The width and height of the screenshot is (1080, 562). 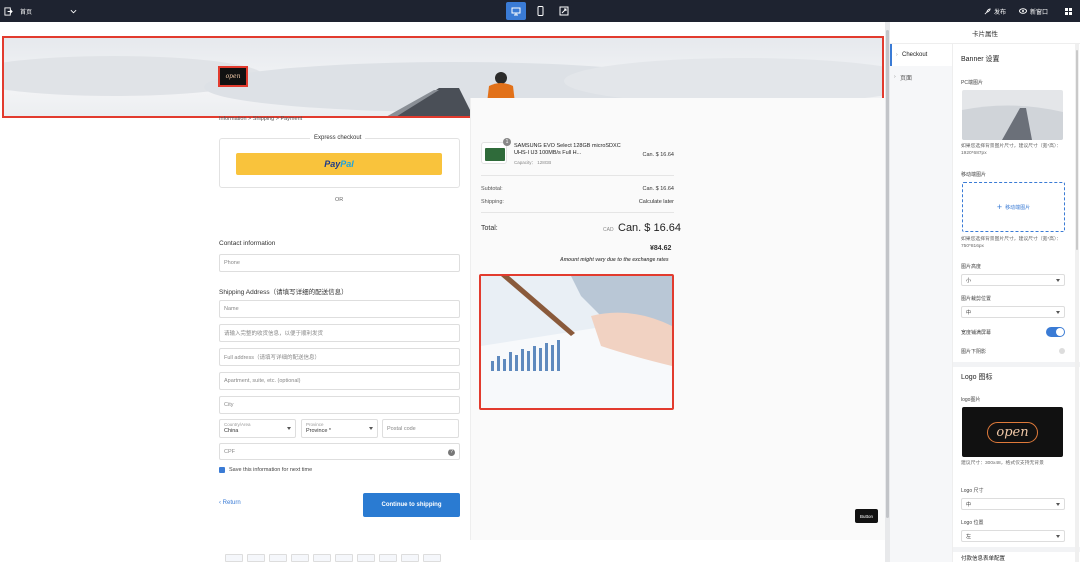 I want to click on logo-image-preview: open, so click(x=1012, y=432).